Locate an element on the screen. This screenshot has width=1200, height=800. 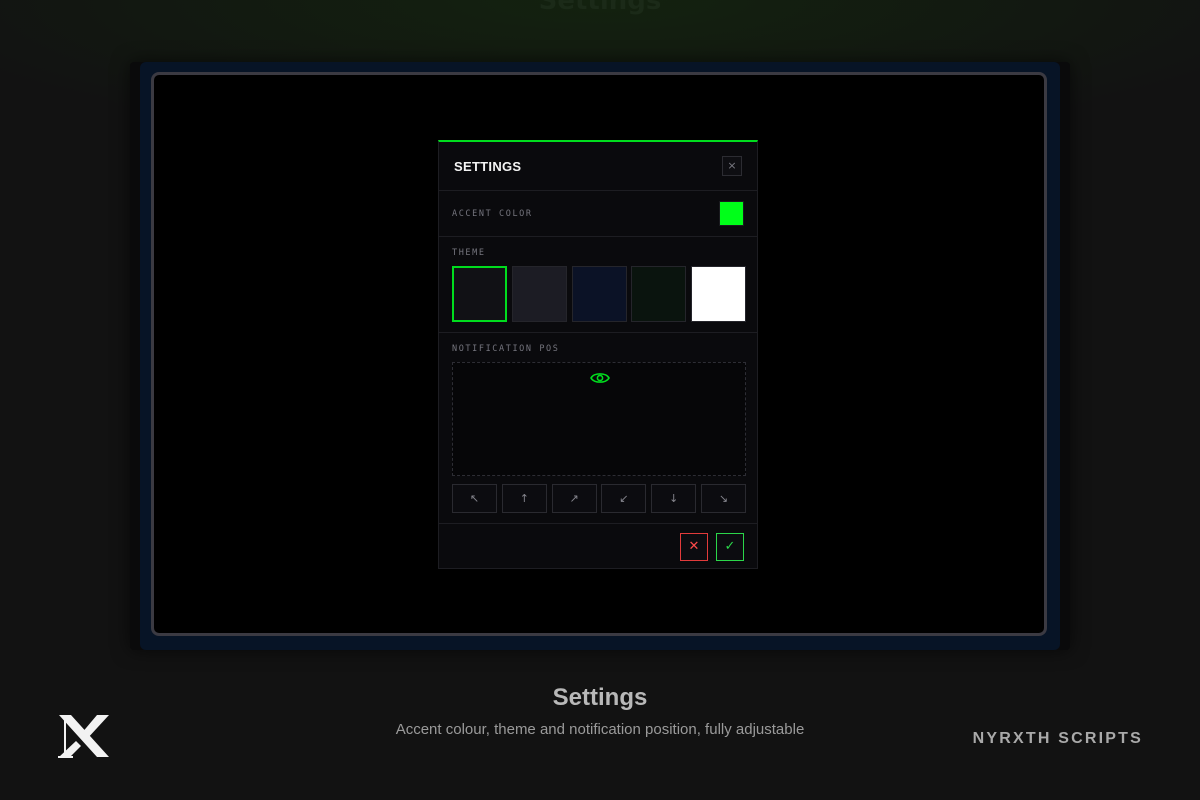
theme-row: THEME is located at coordinates (598, 285).